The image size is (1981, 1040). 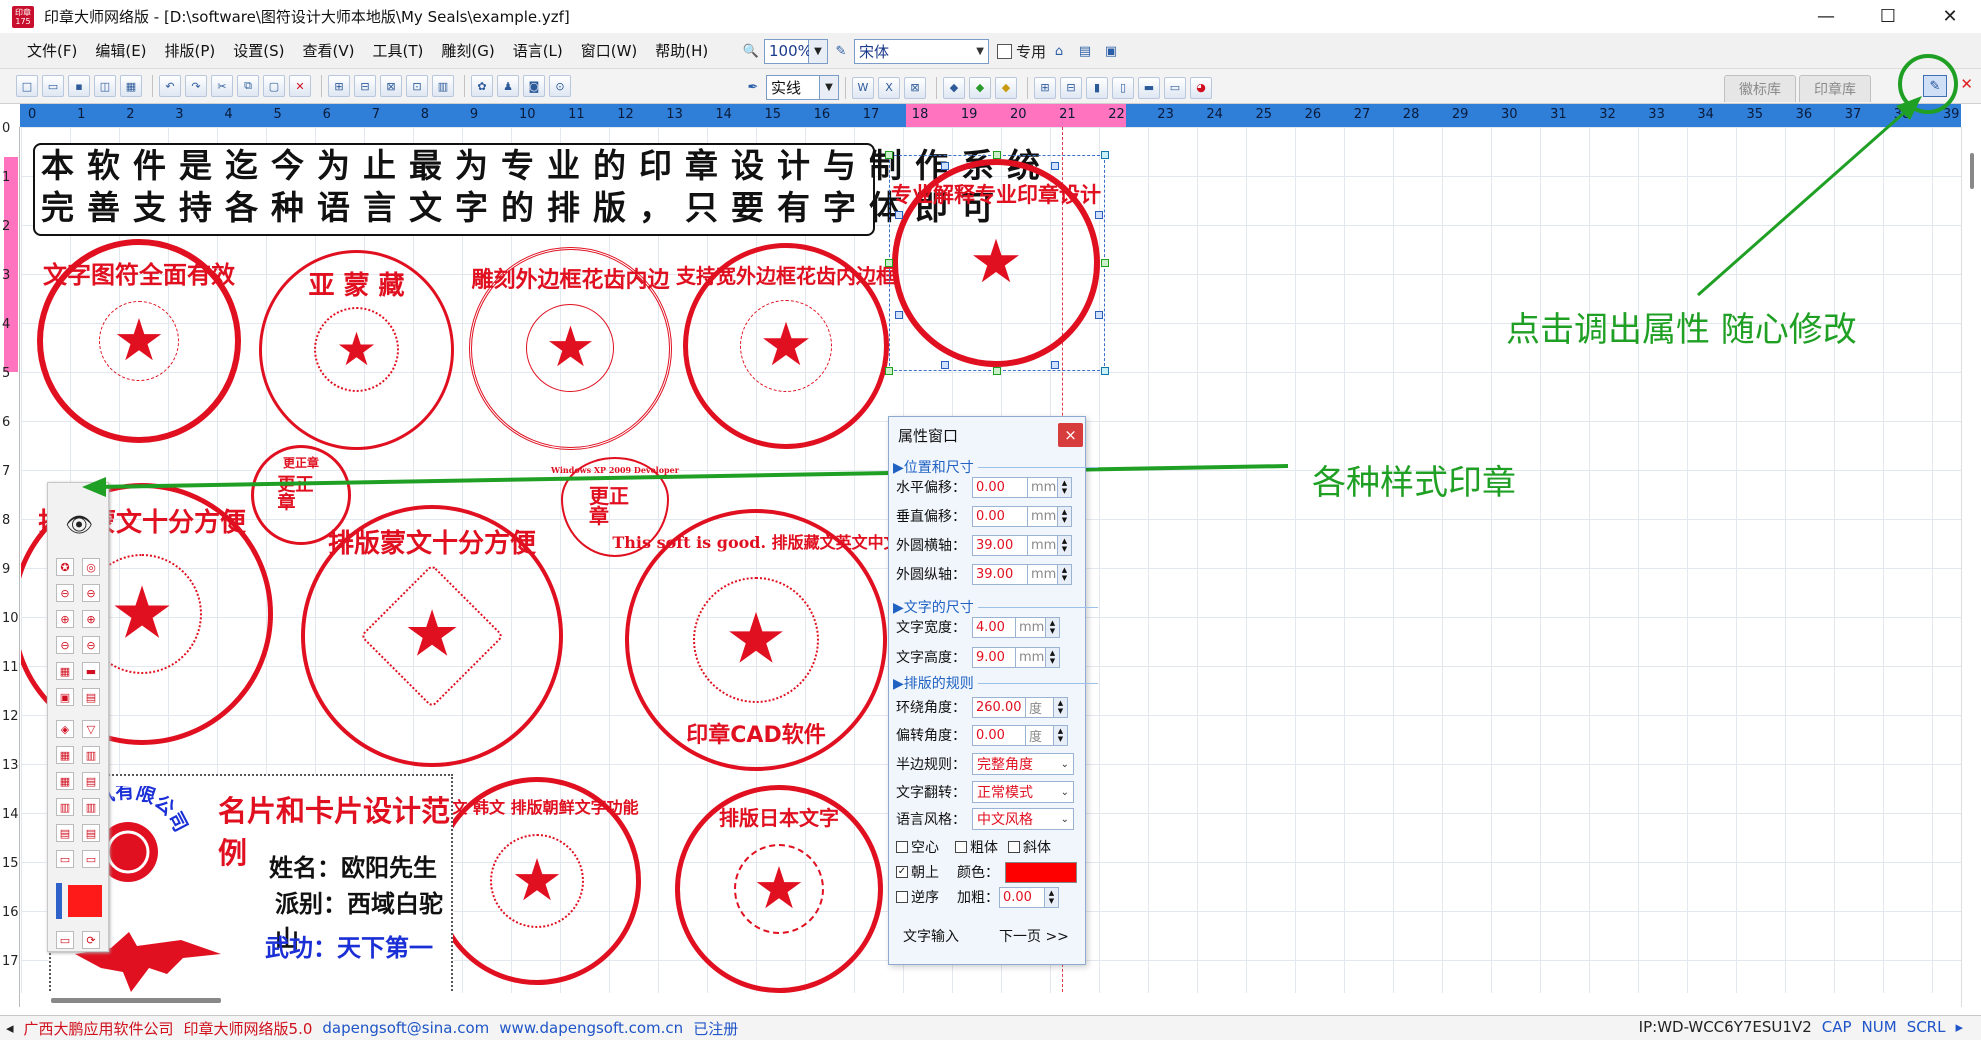 What do you see at coordinates (1123, 87) in the screenshot?
I see `send-back-icon: ▯` at bounding box center [1123, 87].